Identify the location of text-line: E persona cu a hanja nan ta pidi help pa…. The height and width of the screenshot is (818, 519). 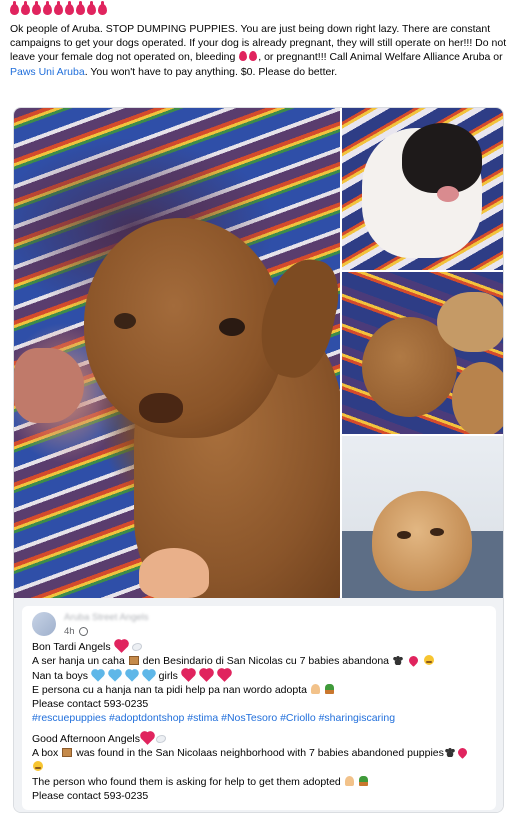
(262, 690).